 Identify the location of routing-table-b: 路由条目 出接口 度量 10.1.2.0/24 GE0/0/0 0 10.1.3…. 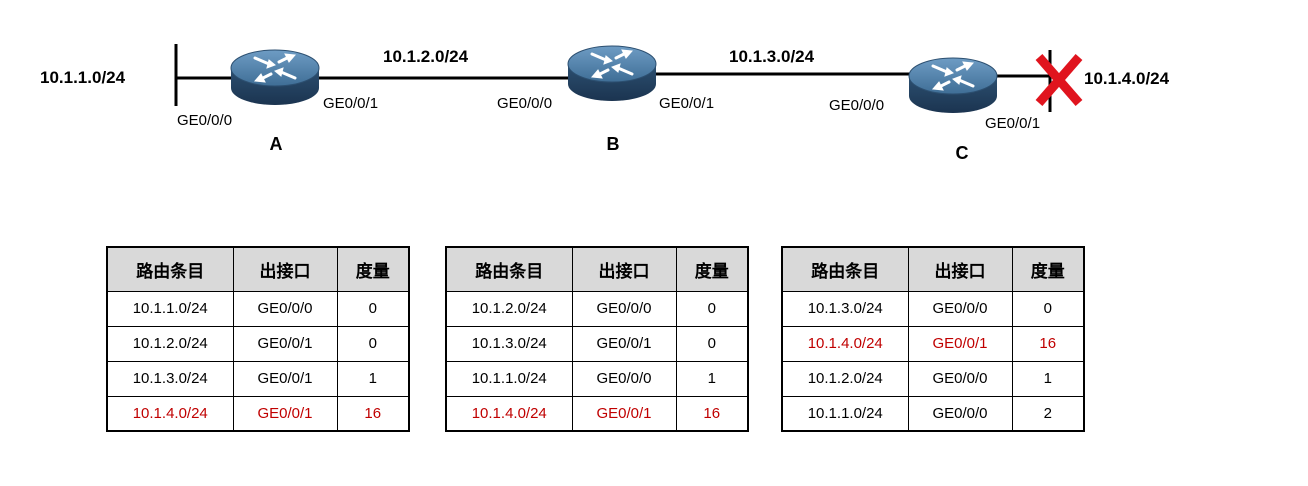
(597, 339).